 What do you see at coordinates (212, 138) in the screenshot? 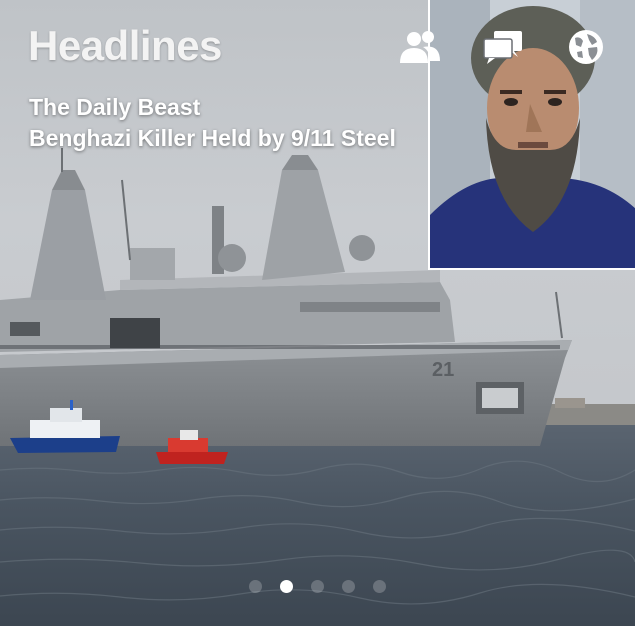
I see `article-headline: Benghazi Killer Held by 9/11 Steel` at bounding box center [212, 138].